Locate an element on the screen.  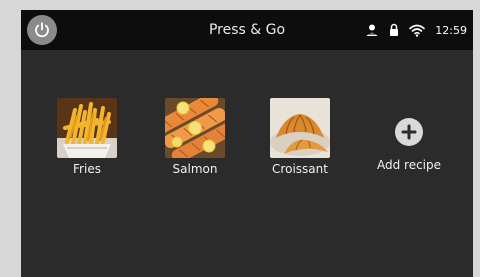
plus-icon is located at coordinates (409, 132).